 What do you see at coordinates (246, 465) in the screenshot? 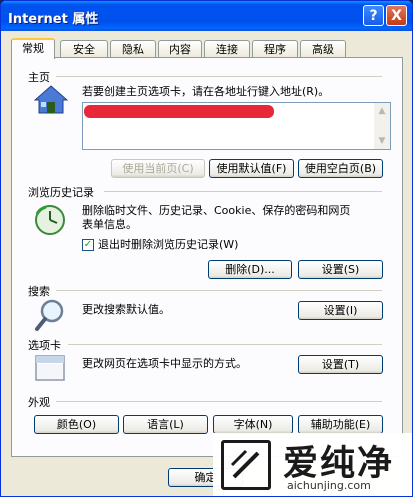
I see `watermark-logo-icon` at bounding box center [246, 465].